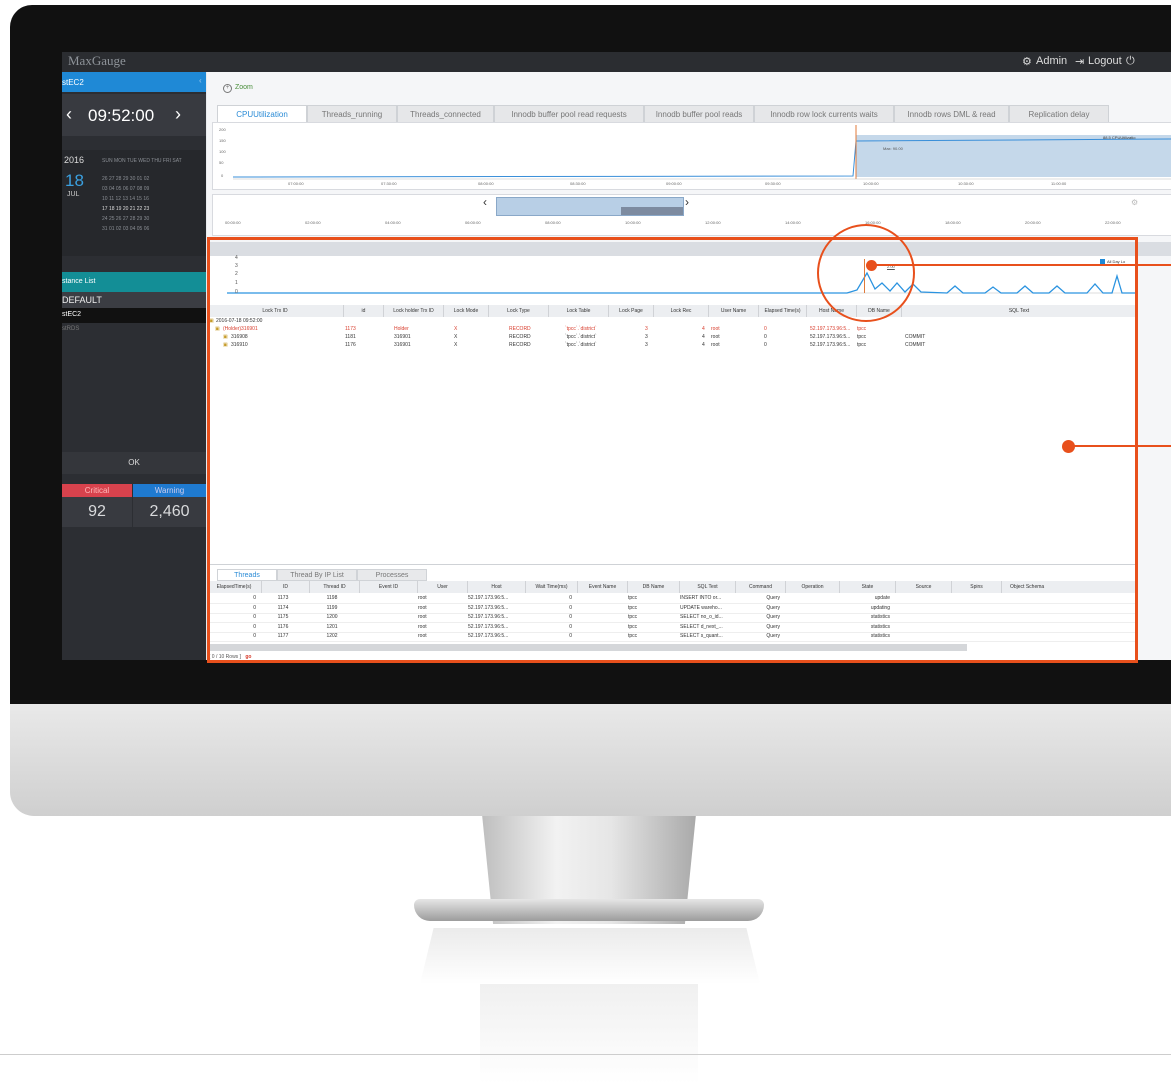  I want to click on gear-icon: ⚙, so click(1027, 61).